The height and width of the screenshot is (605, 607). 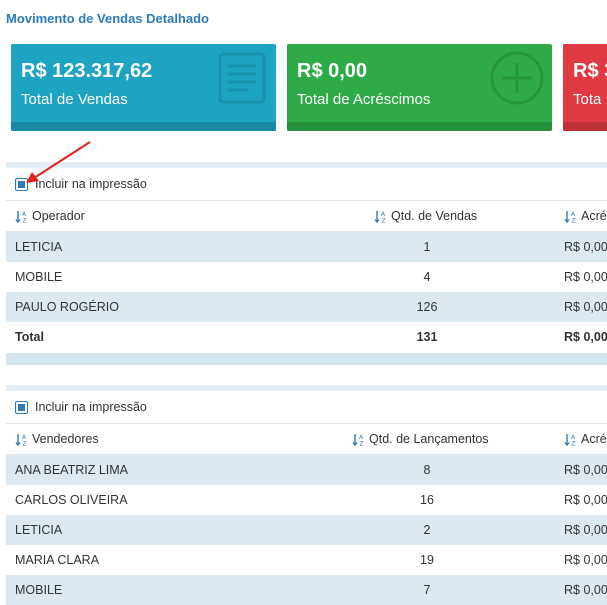 I want to click on table-row: MARIA CLARA 19 R$ 0,00, so click(x=306, y=560).